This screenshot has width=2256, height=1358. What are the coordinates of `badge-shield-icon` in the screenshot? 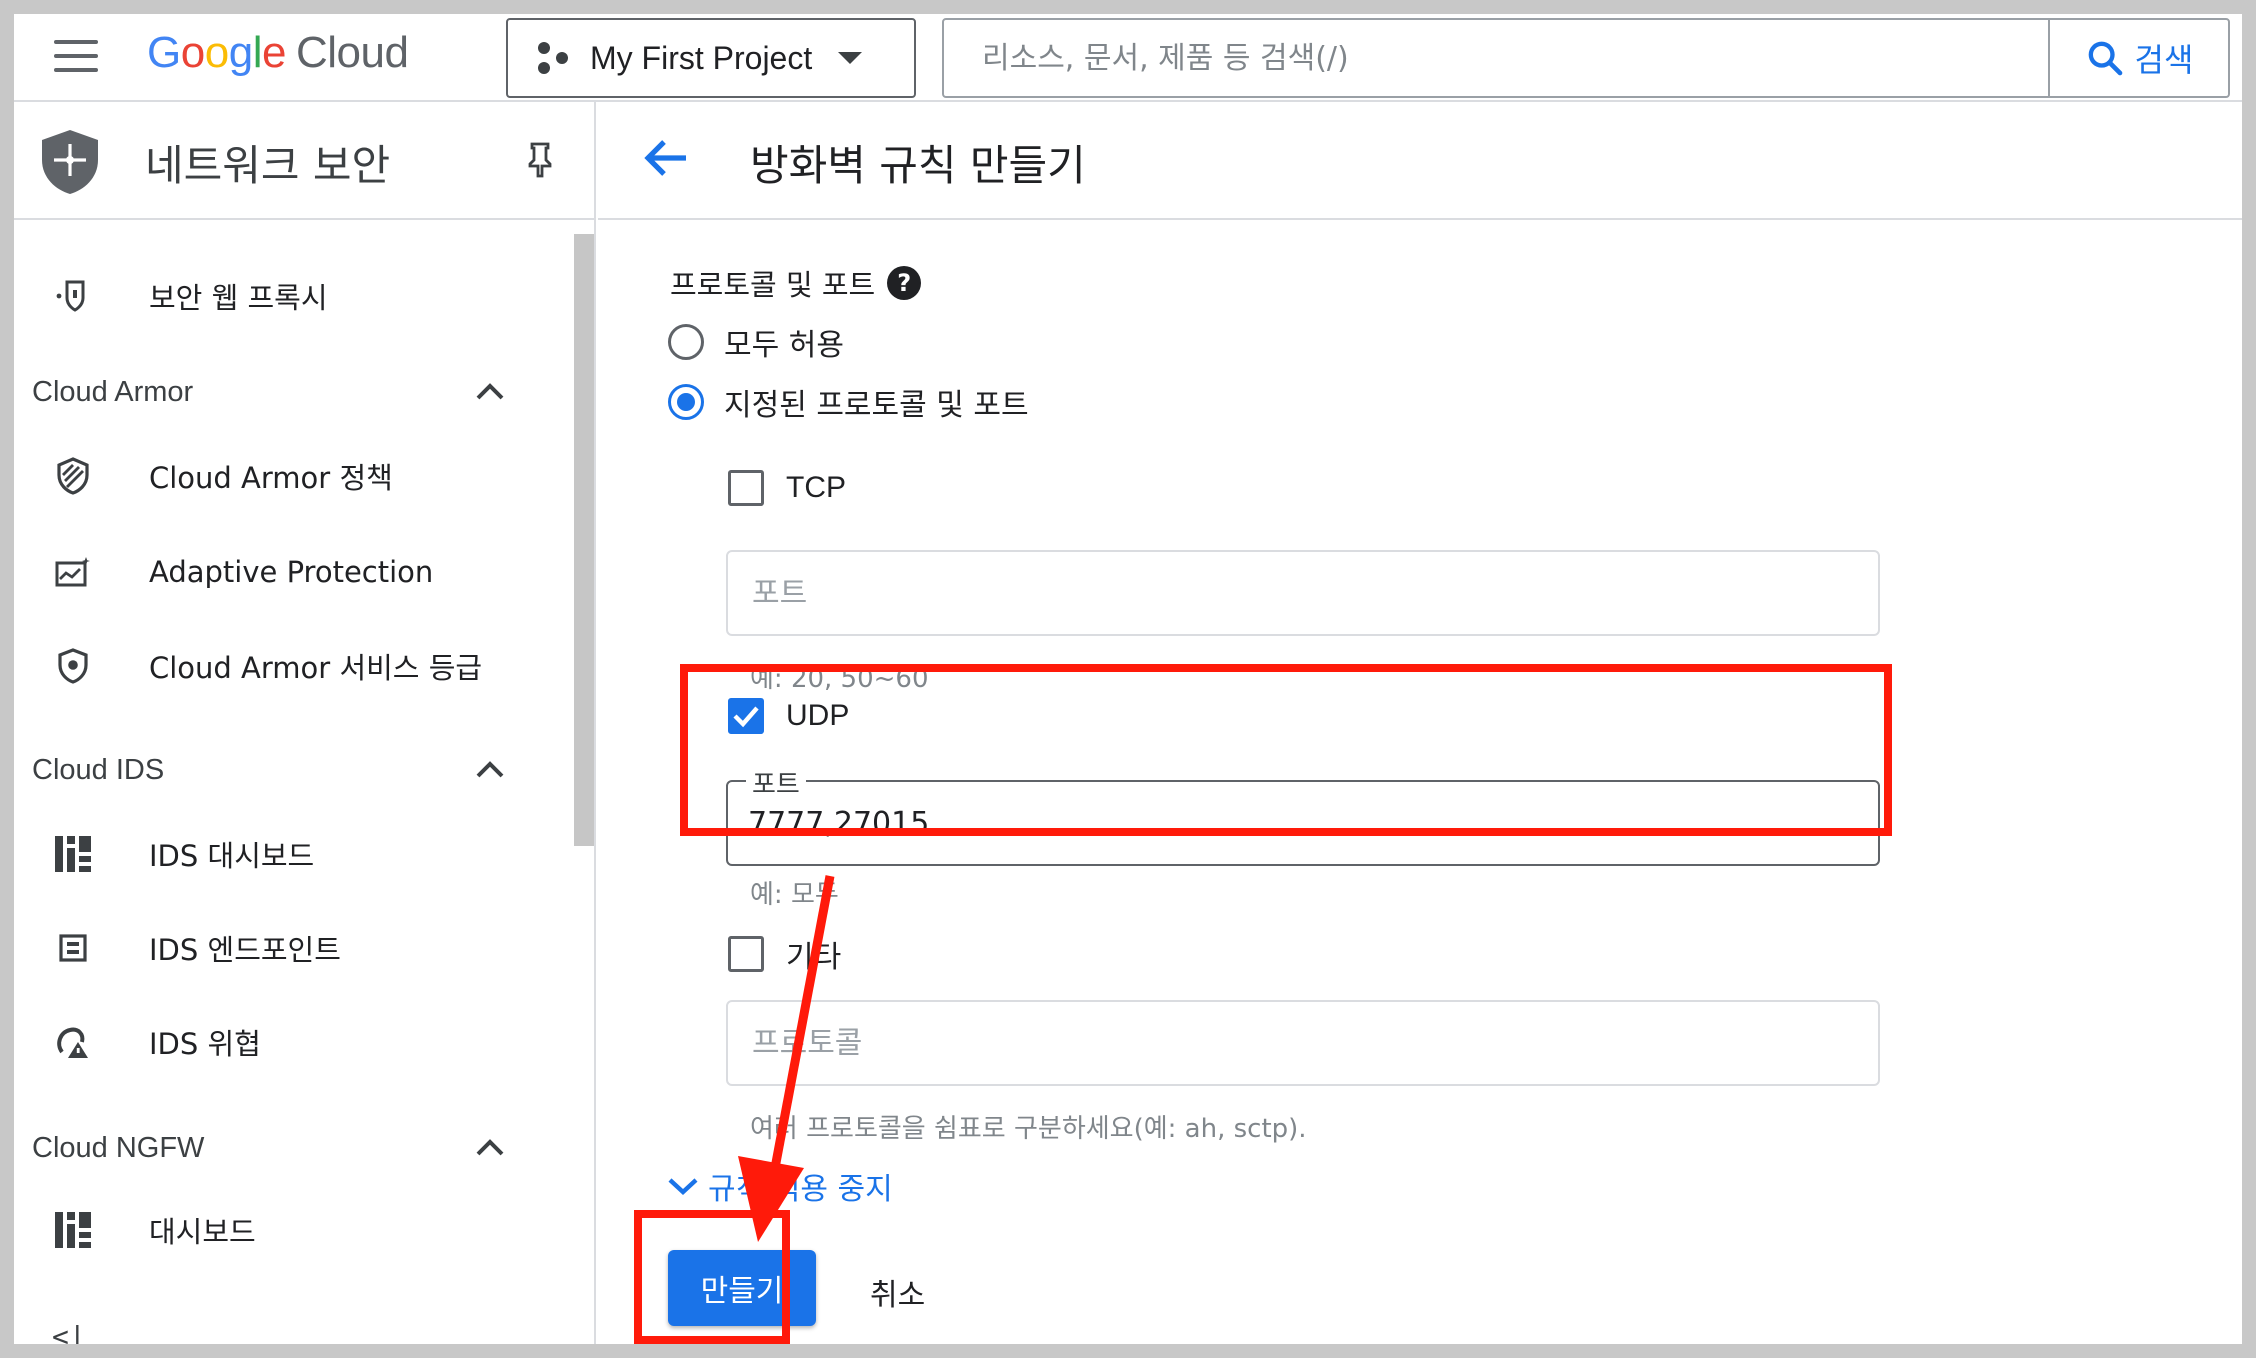 It's located at (73, 666).